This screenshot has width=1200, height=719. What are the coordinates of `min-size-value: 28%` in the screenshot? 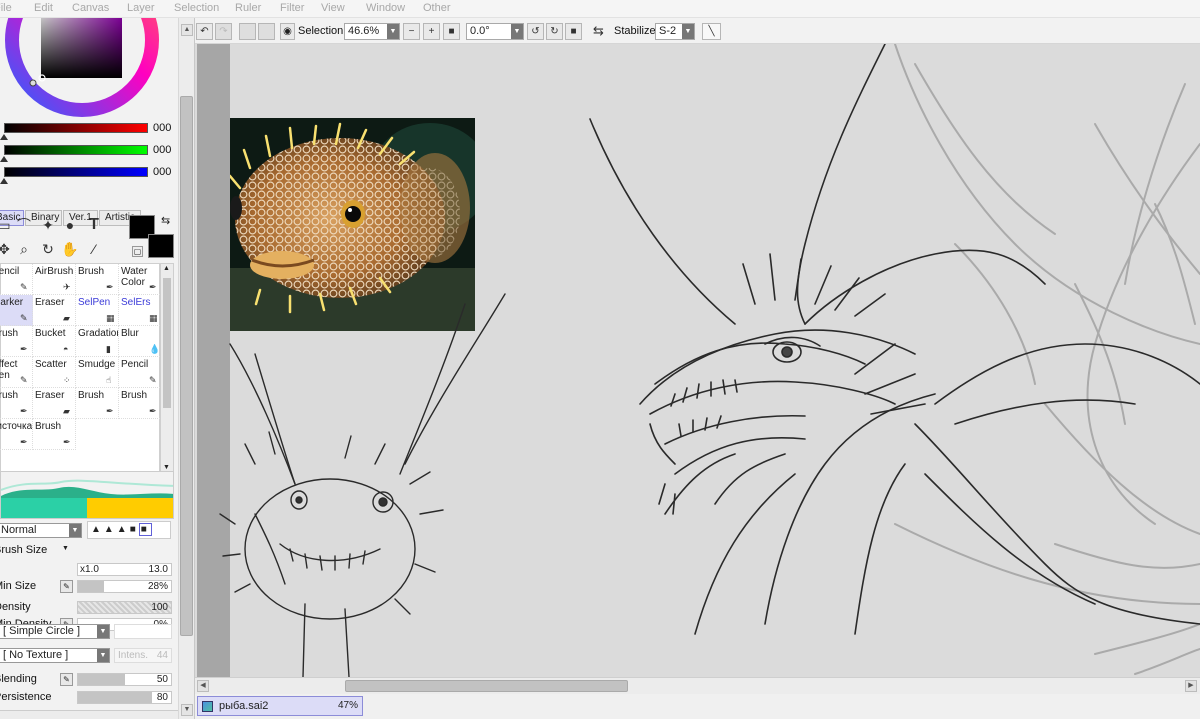 It's located at (157, 586).